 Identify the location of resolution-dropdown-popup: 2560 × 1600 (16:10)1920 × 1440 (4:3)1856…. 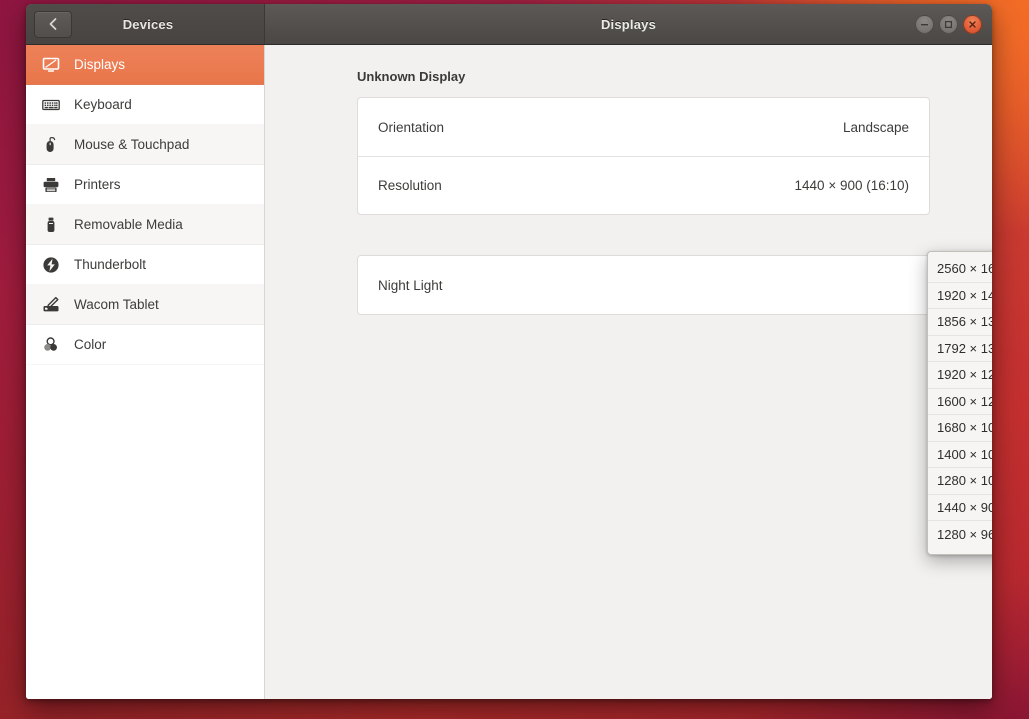
(959, 403).